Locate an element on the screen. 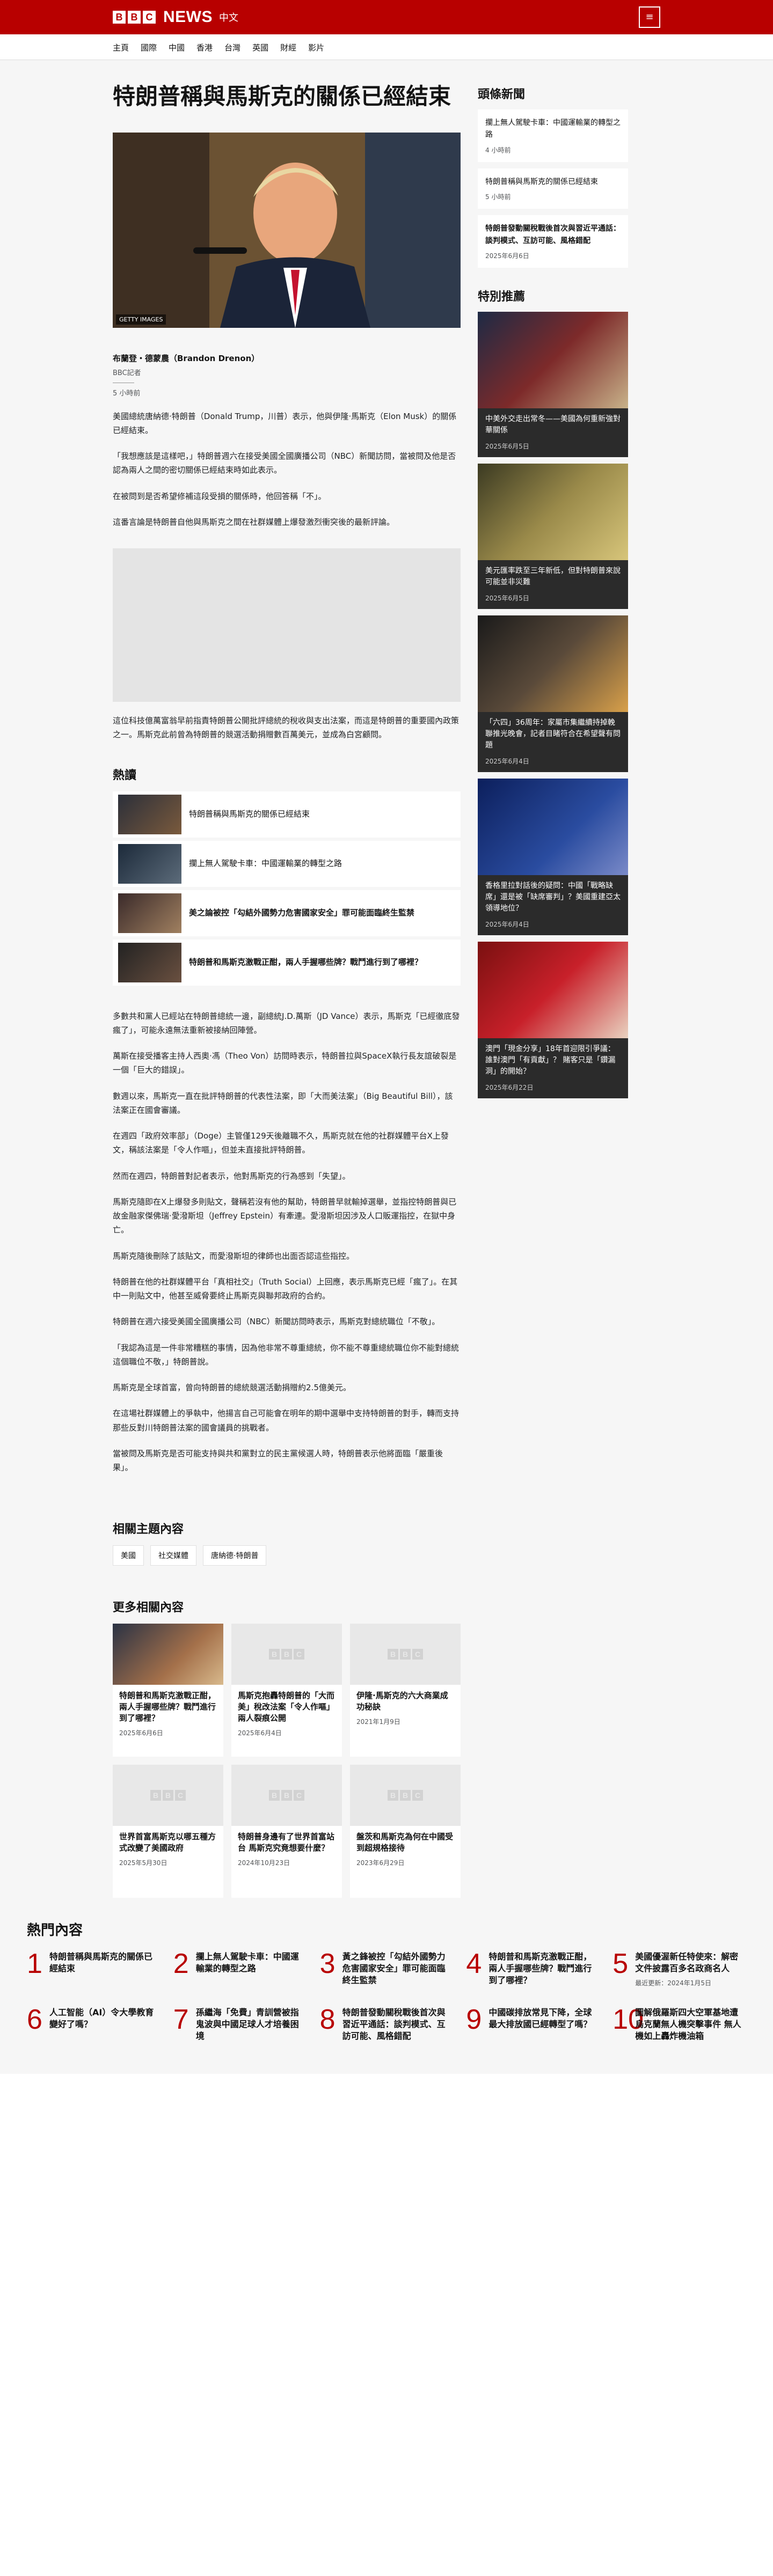 This screenshot has height=2576, width=773. related-card: 特朗普和馬斯克激戰正酣，兩人手握哪些牌？戰鬥進行到了哪裡？ 2025年6月6日 is located at coordinates (168, 1690).